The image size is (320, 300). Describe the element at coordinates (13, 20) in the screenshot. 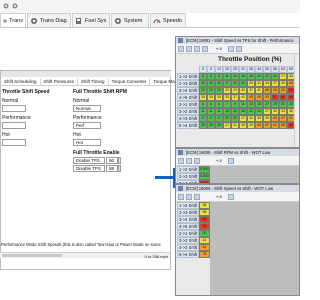

I see `tab-trans: Trans` at that location.